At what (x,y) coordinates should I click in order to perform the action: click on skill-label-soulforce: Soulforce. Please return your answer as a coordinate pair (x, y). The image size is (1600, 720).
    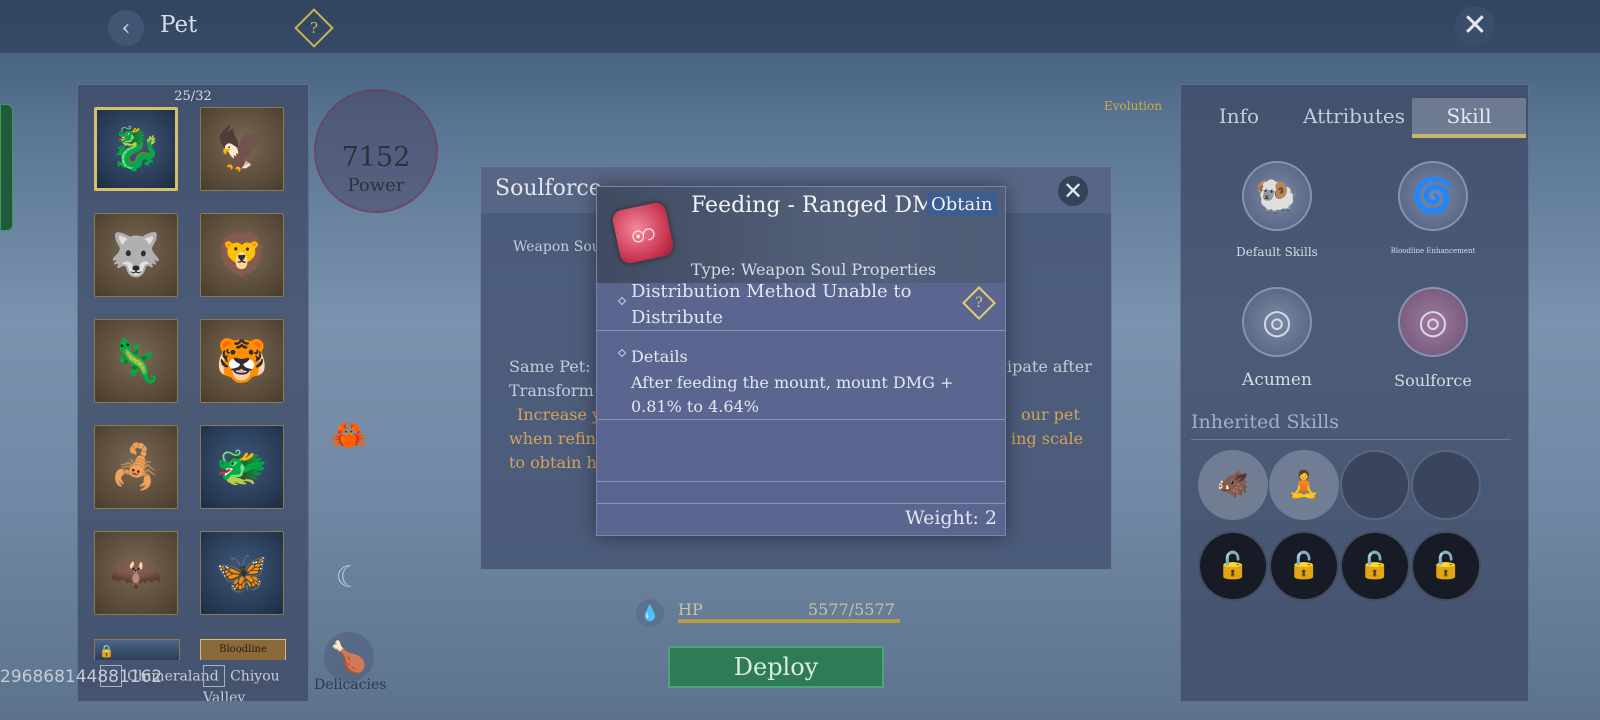
    Looking at the image, I should click on (1433, 380).